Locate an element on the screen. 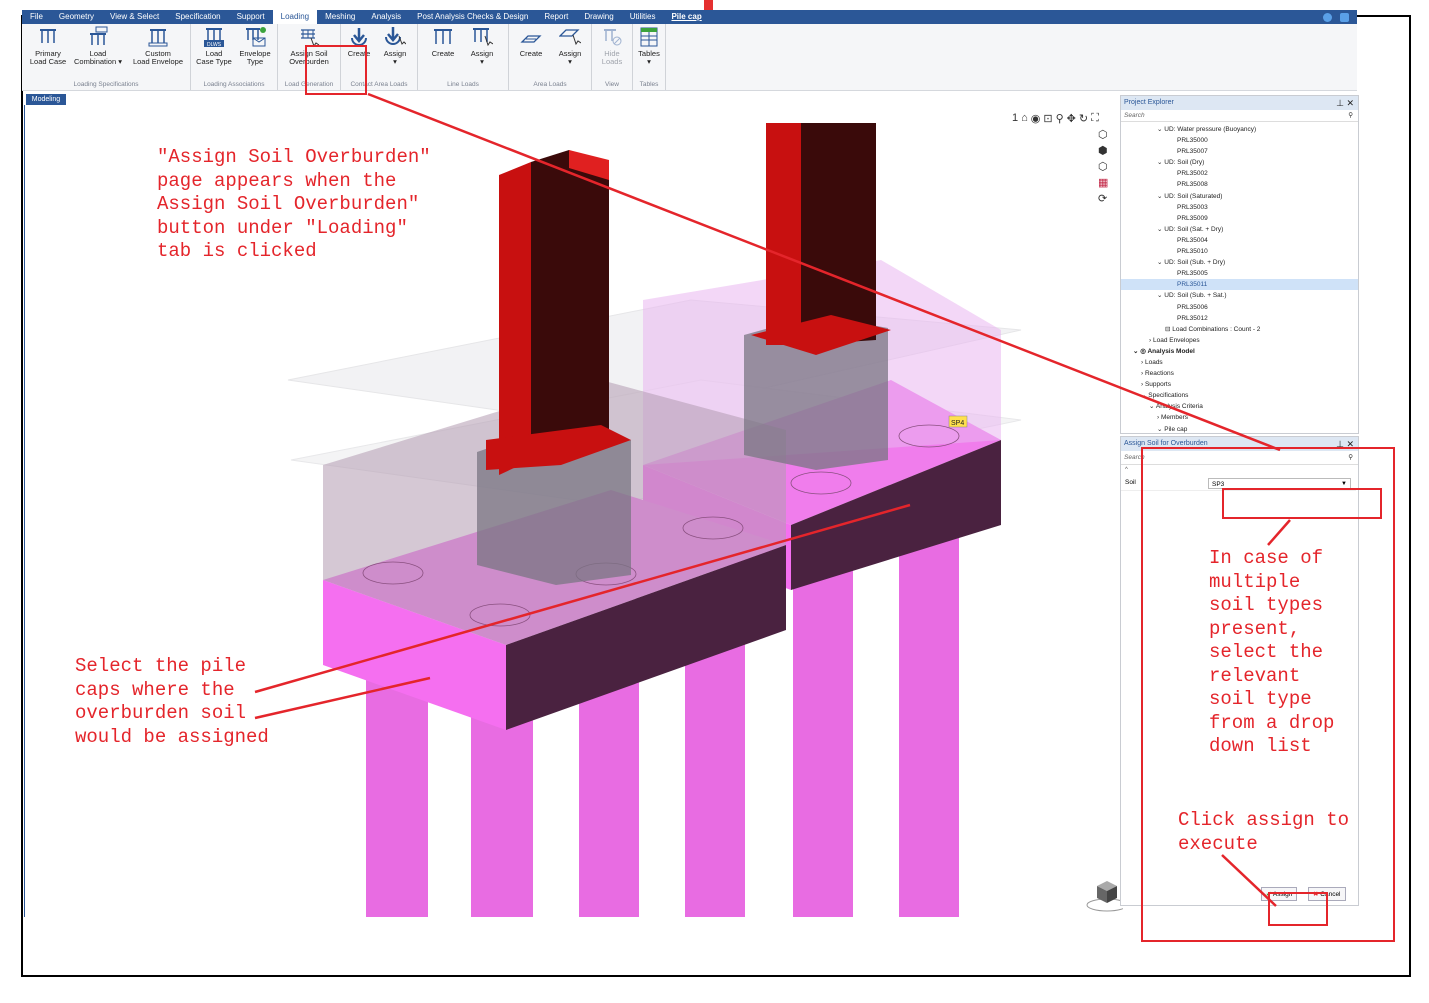  tree-node: PRL35002 is located at coordinates (1239, 173).